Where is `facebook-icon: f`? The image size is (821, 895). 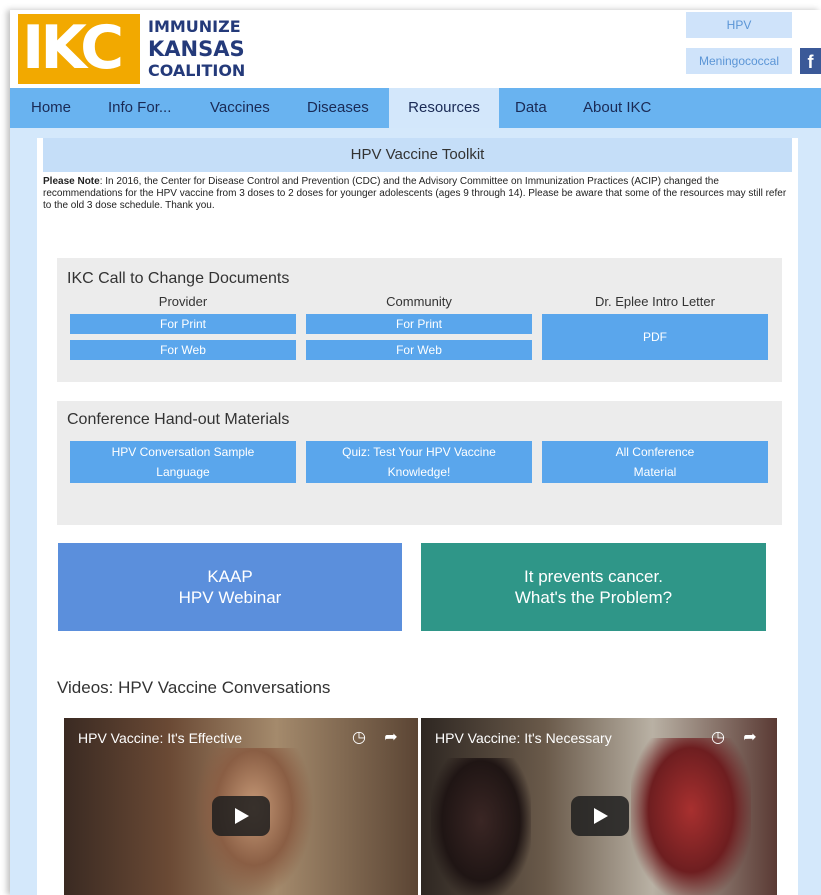 facebook-icon: f is located at coordinates (810, 61).